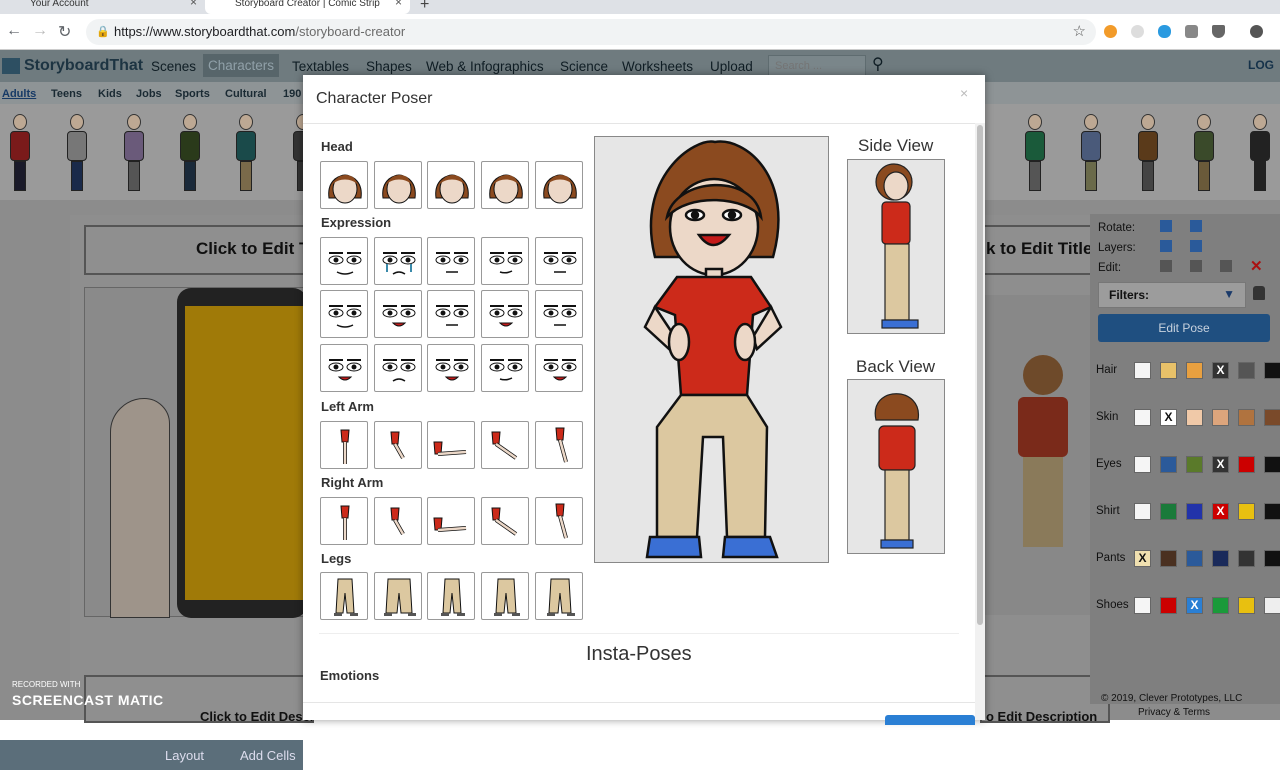 This screenshot has height=770, width=1280. What do you see at coordinates (1166, 226) in the screenshot?
I see `flip-icon` at bounding box center [1166, 226].